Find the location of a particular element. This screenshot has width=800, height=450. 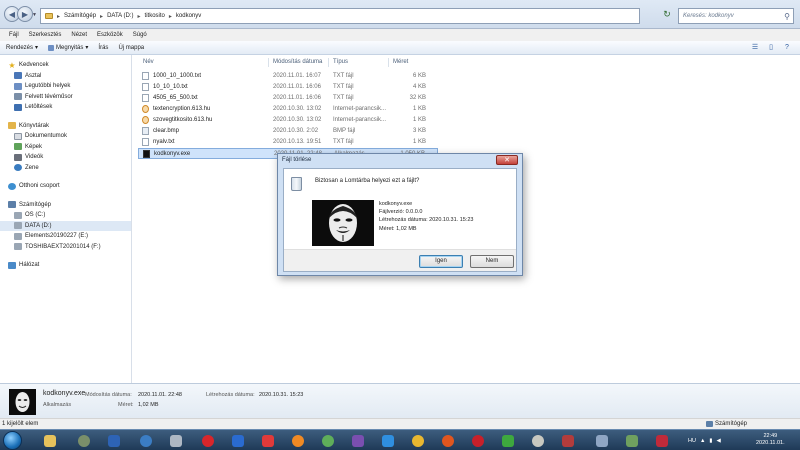

app-icon is located at coordinates (146, 440).